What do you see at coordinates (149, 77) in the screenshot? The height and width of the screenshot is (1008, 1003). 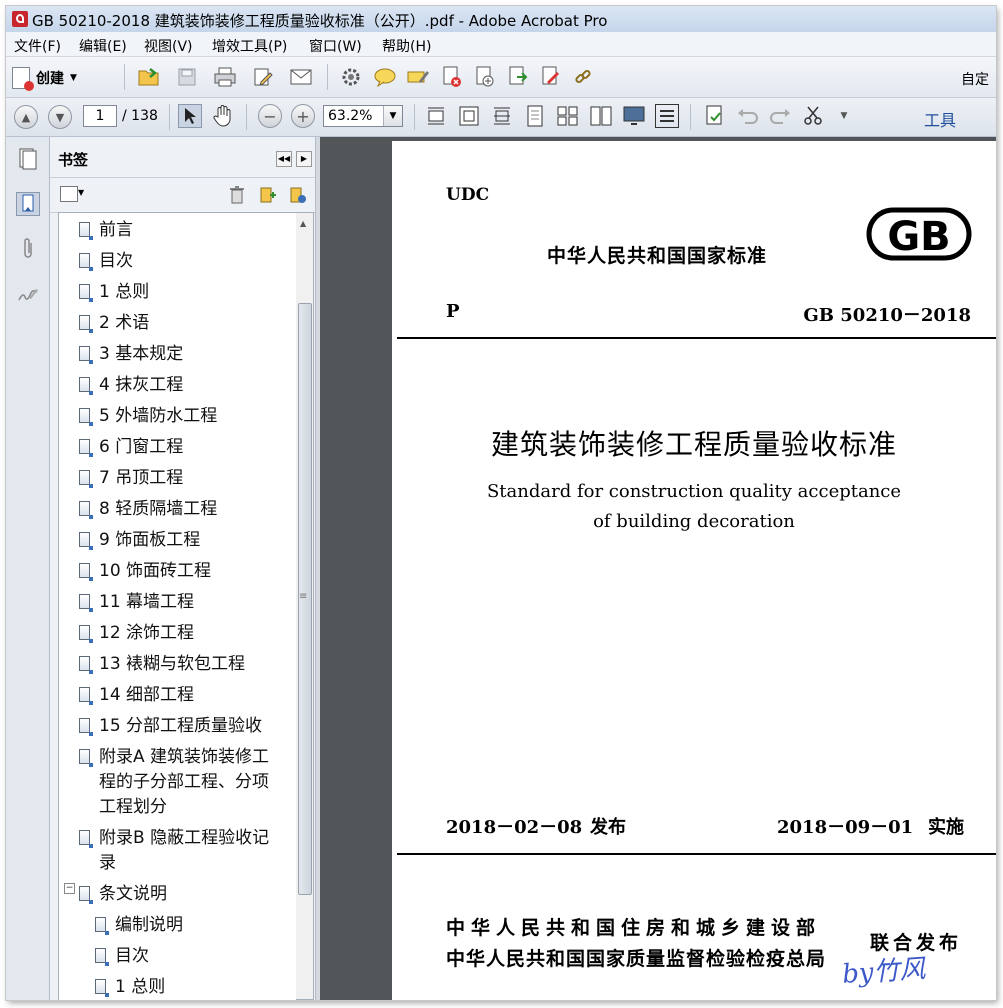 I see `open-folder-icon` at bounding box center [149, 77].